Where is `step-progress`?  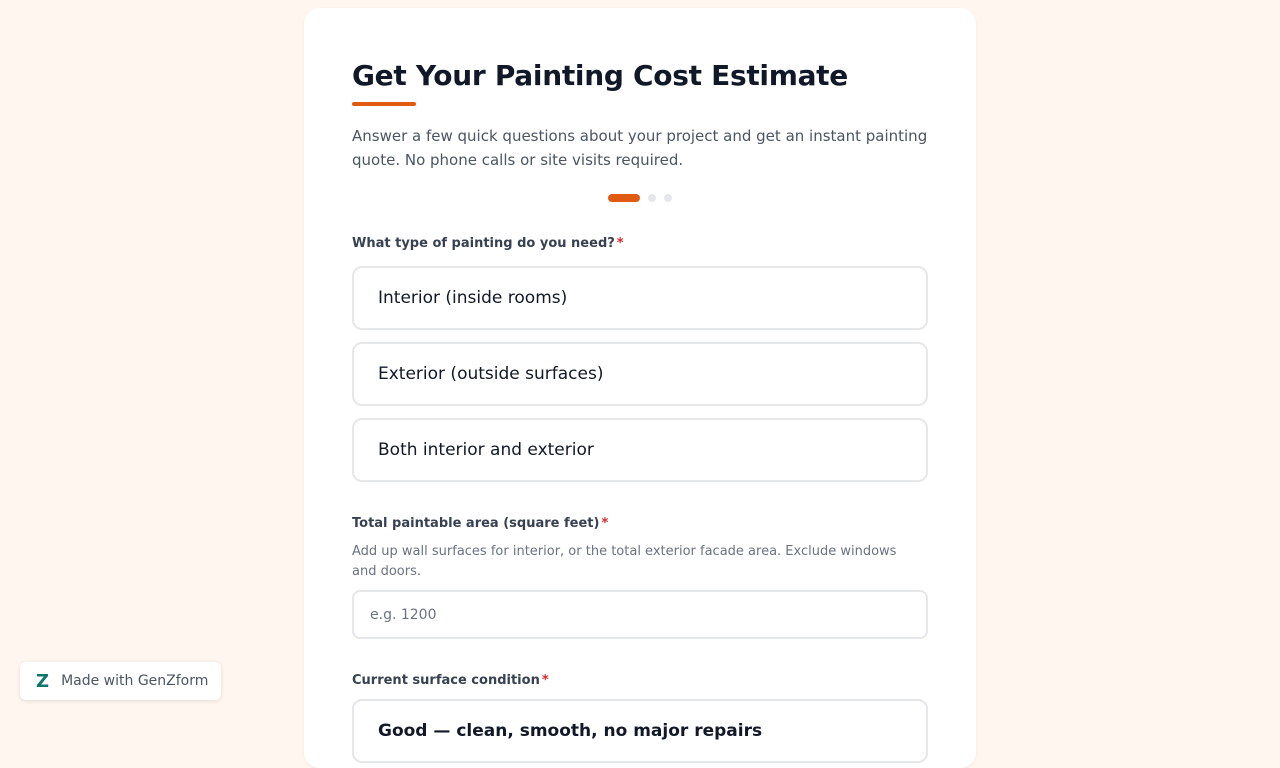 step-progress is located at coordinates (640, 198).